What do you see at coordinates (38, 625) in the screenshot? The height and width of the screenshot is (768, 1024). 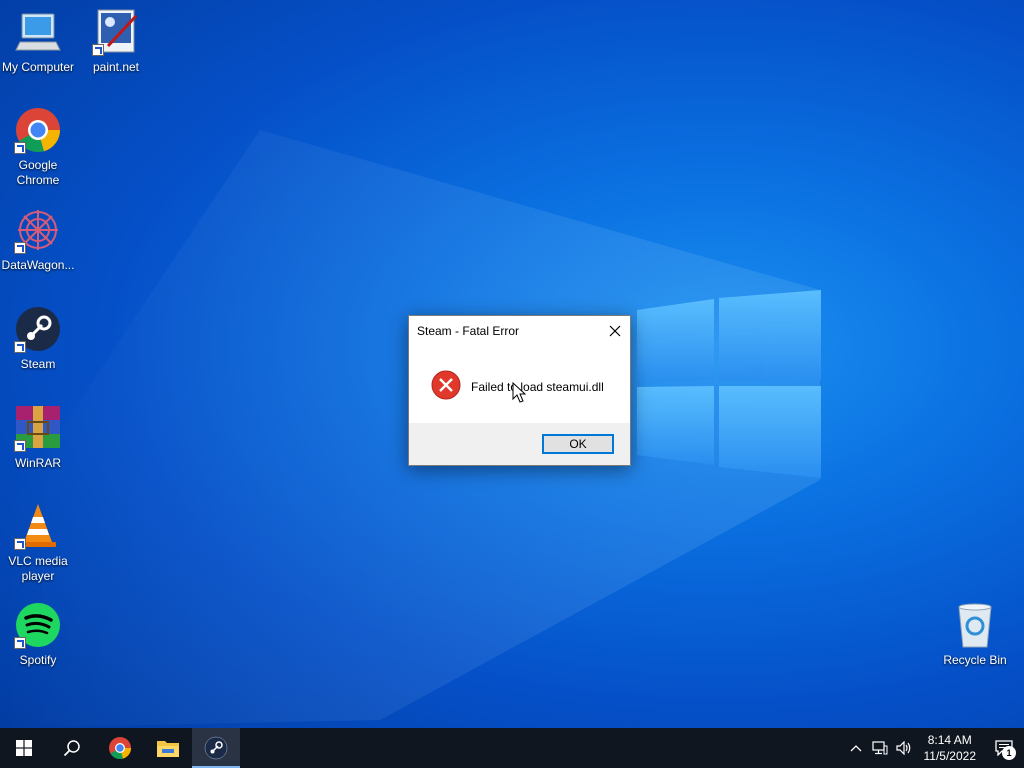 I see `spotify-icon` at bounding box center [38, 625].